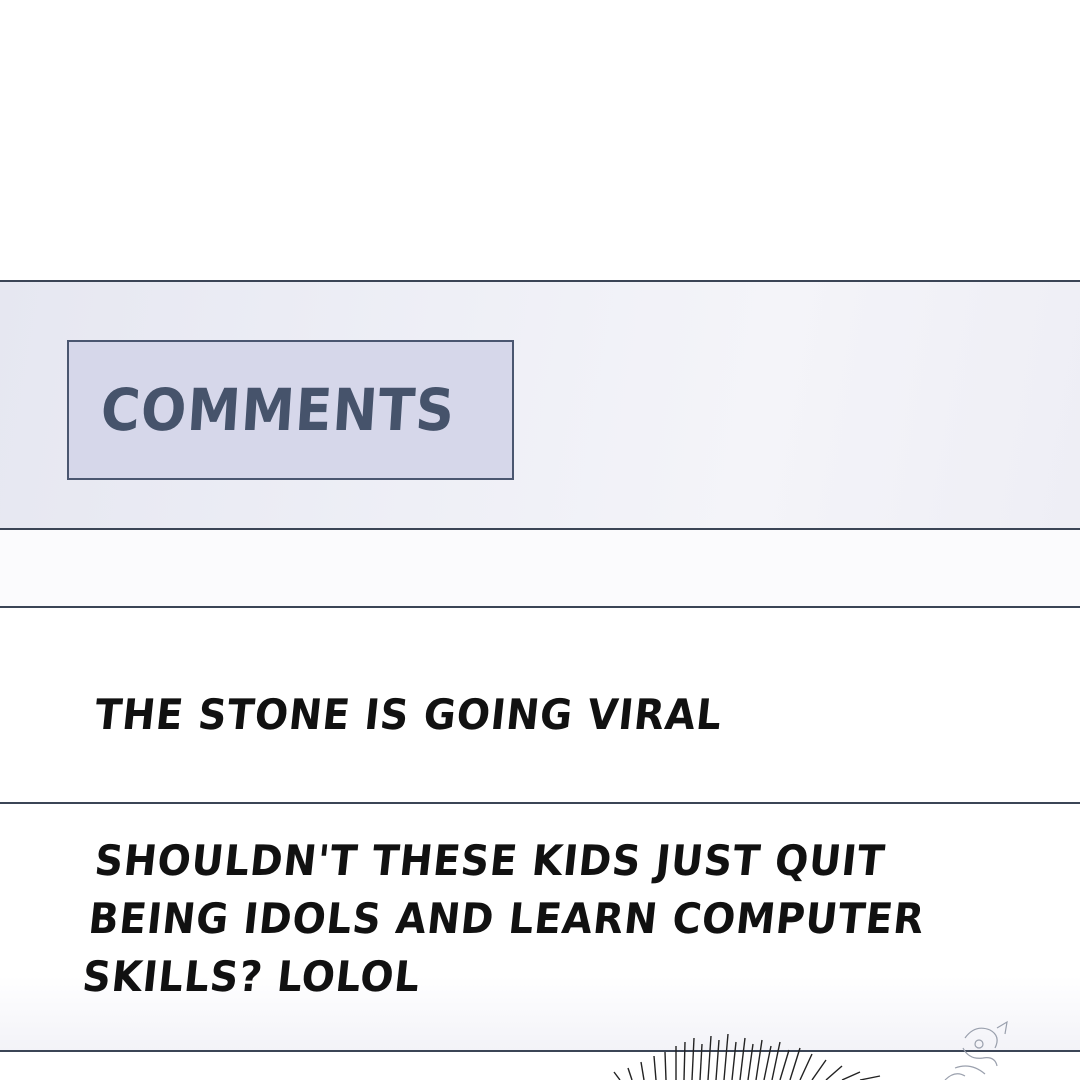 This screenshot has width=1080, height=1080. I want to click on speed-lines-icon, so click(747, 1056).